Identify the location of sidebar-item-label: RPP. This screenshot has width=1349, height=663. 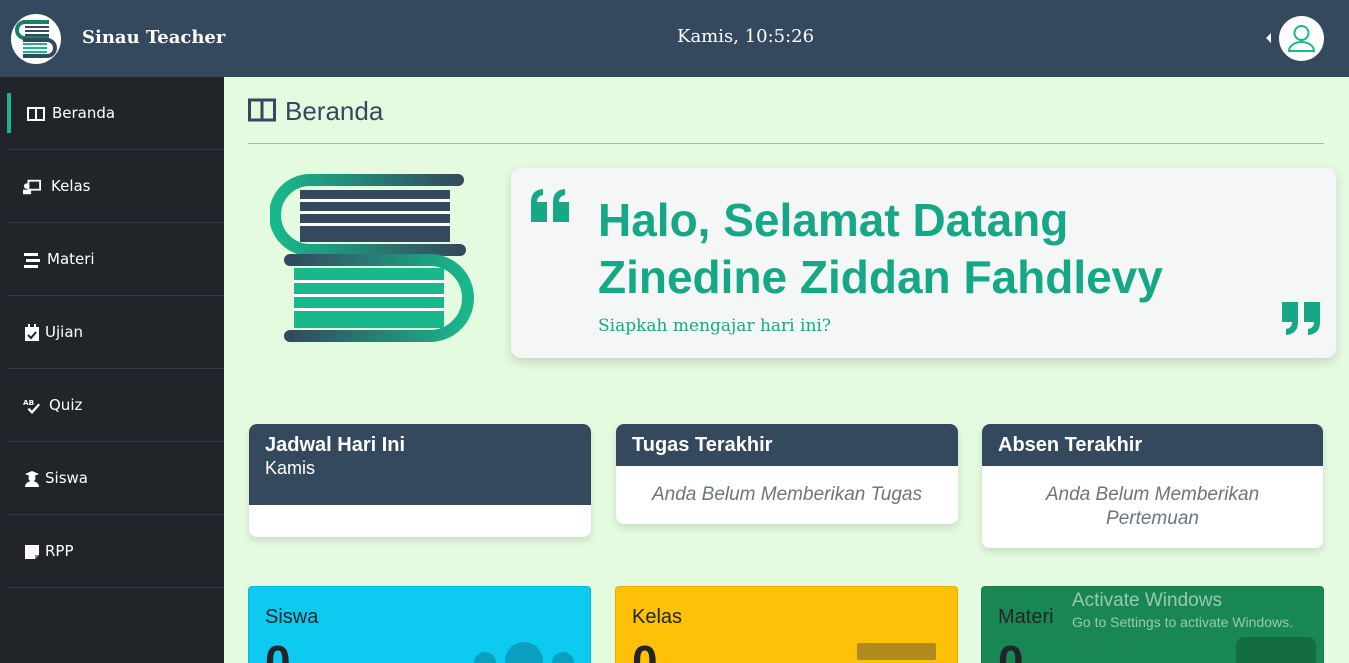
(59, 551).